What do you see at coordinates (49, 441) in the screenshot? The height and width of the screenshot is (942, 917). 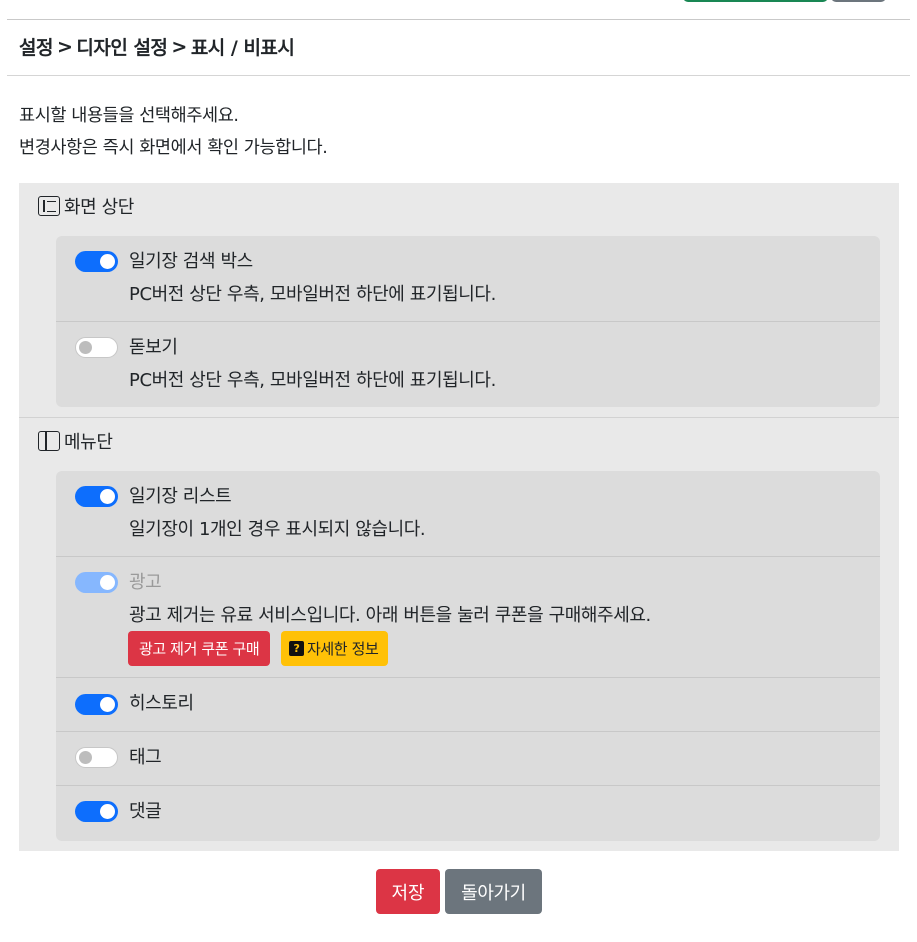 I see `layout-sidebar-icon` at bounding box center [49, 441].